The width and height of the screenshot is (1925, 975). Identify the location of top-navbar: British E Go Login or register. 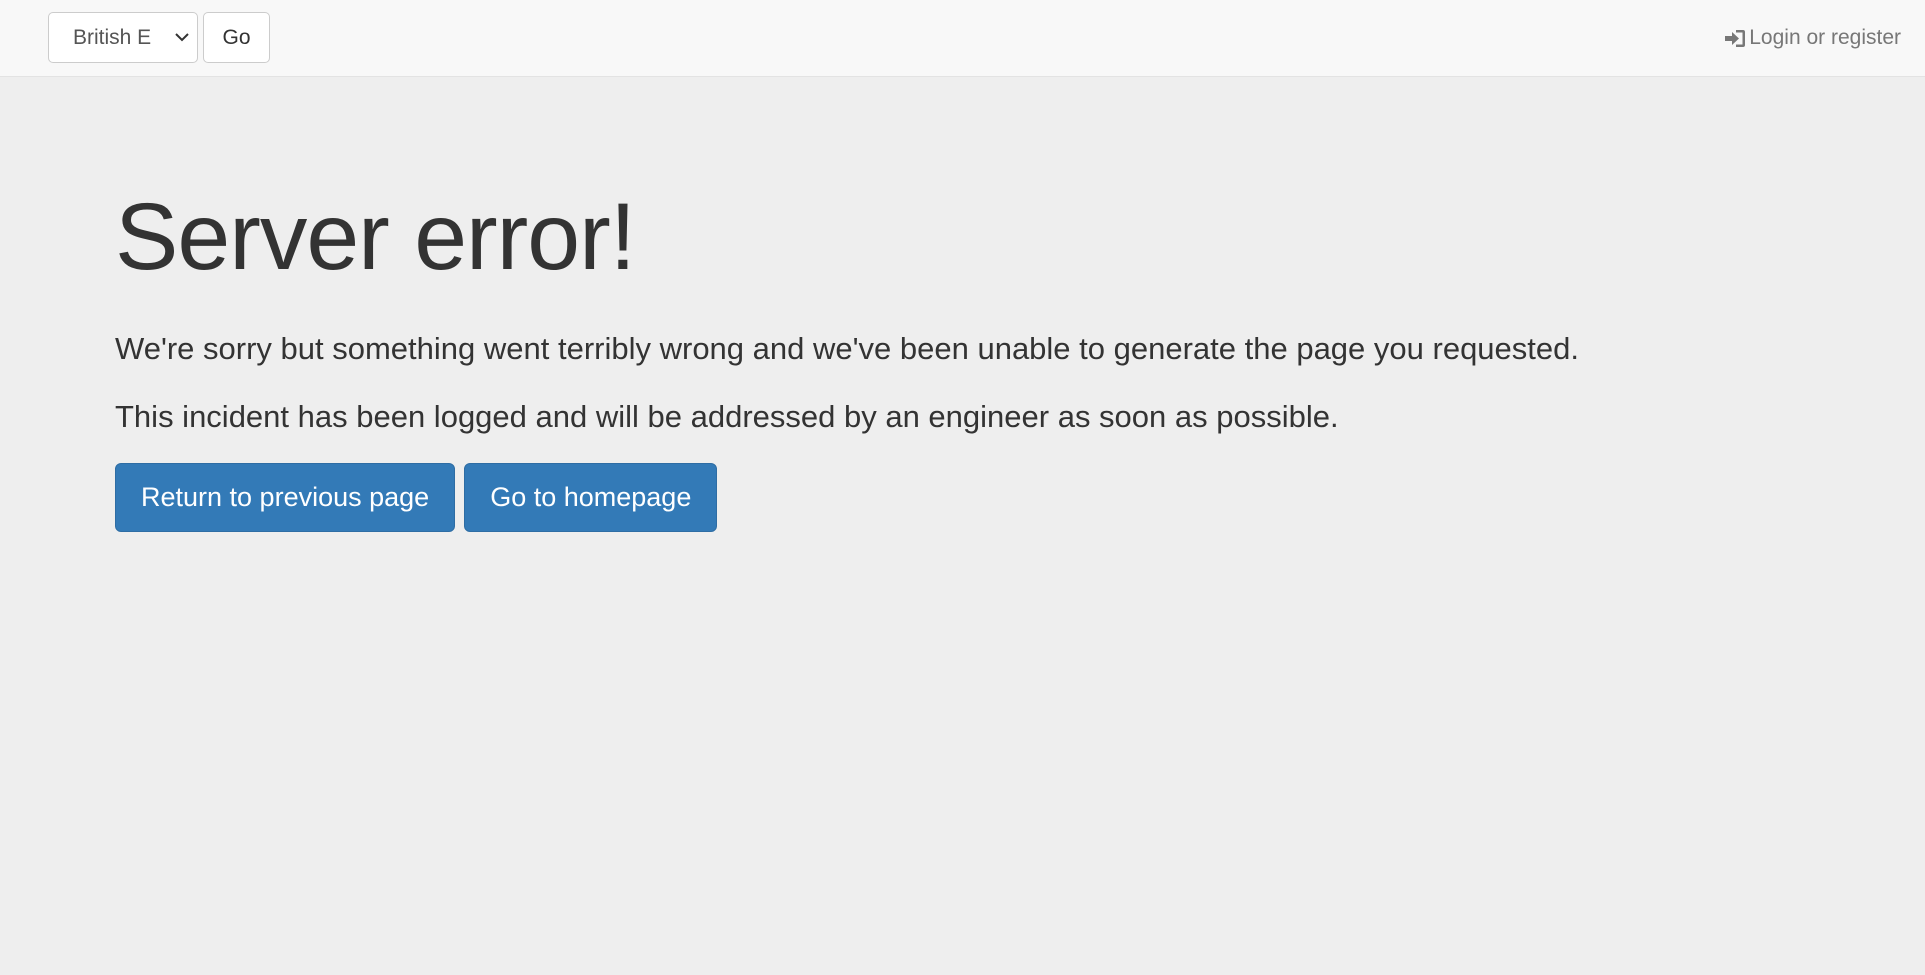
(962, 38).